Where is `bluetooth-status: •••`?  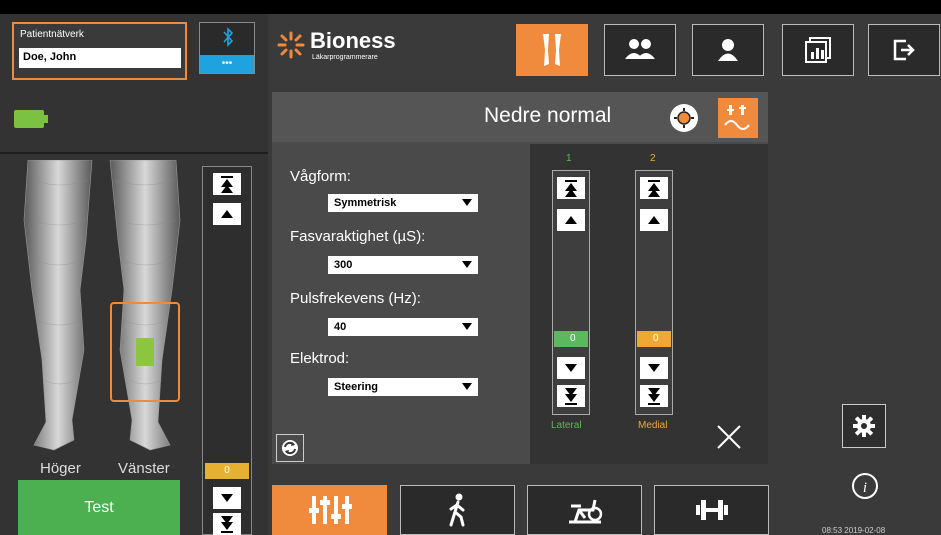
bluetooth-status: ••• is located at coordinates (227, 48).